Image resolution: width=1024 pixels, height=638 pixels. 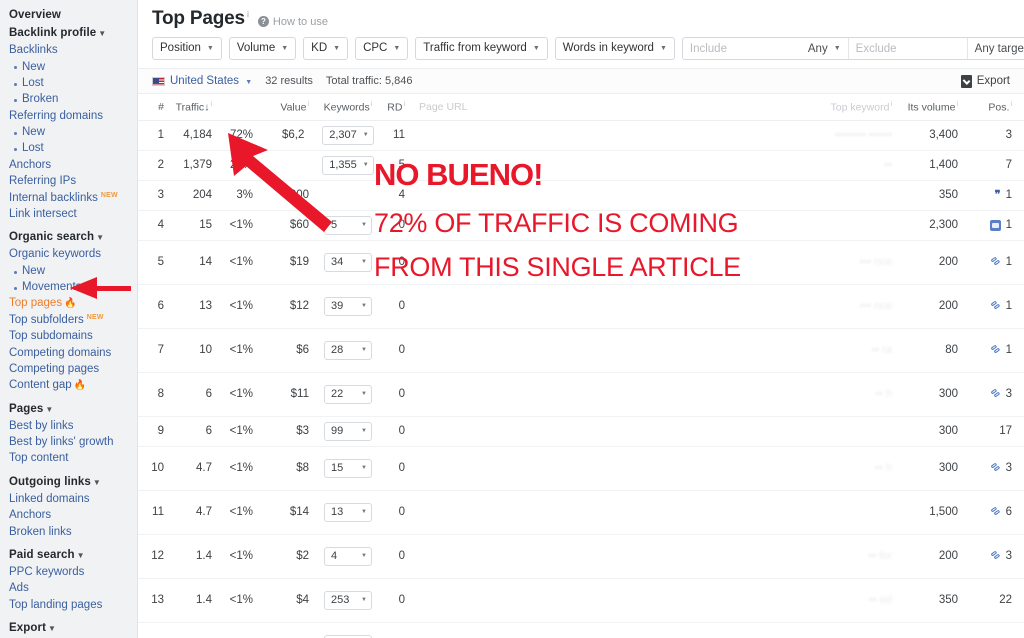 I want to click on sidebar-group-header: Organic search ▼, so click(x=68, y=237).